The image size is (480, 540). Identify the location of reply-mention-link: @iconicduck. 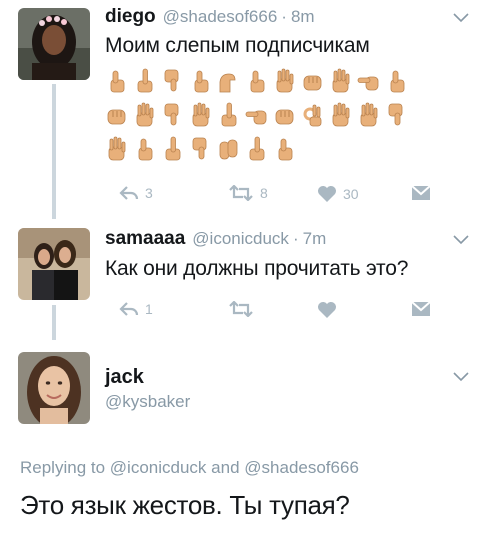
(158, 467).